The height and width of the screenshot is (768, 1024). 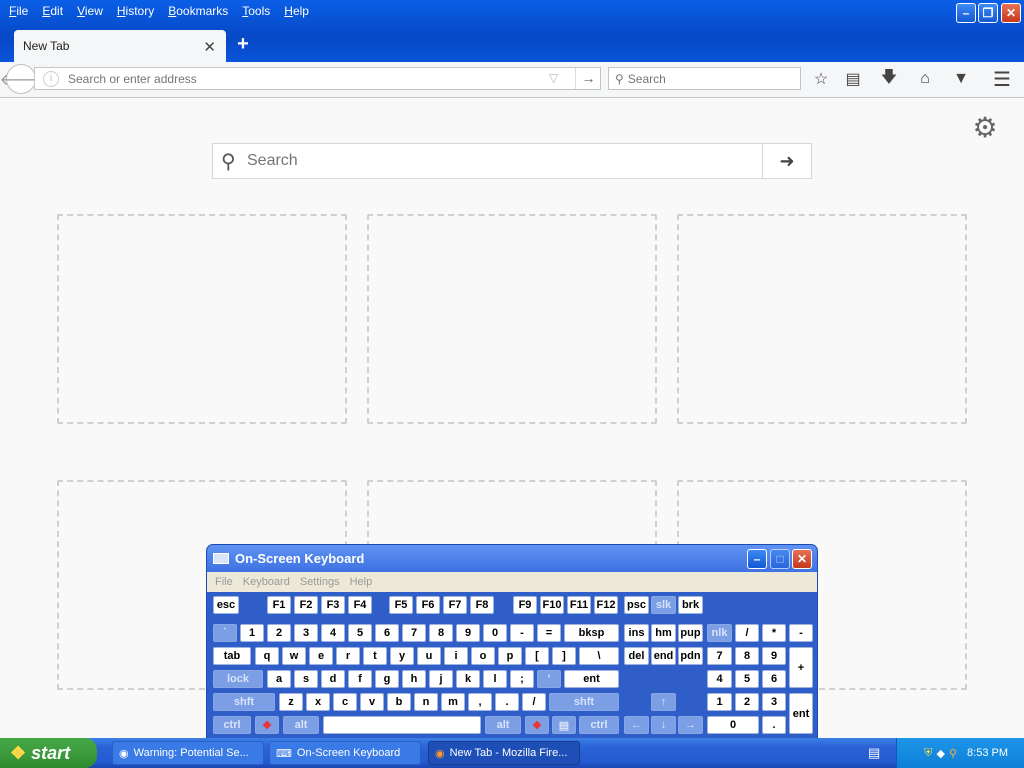 What do you see at coordinates (953, 753) in the screenshot?
I see `search-tray-icon: ⚲` at bounding box center [953, 753].